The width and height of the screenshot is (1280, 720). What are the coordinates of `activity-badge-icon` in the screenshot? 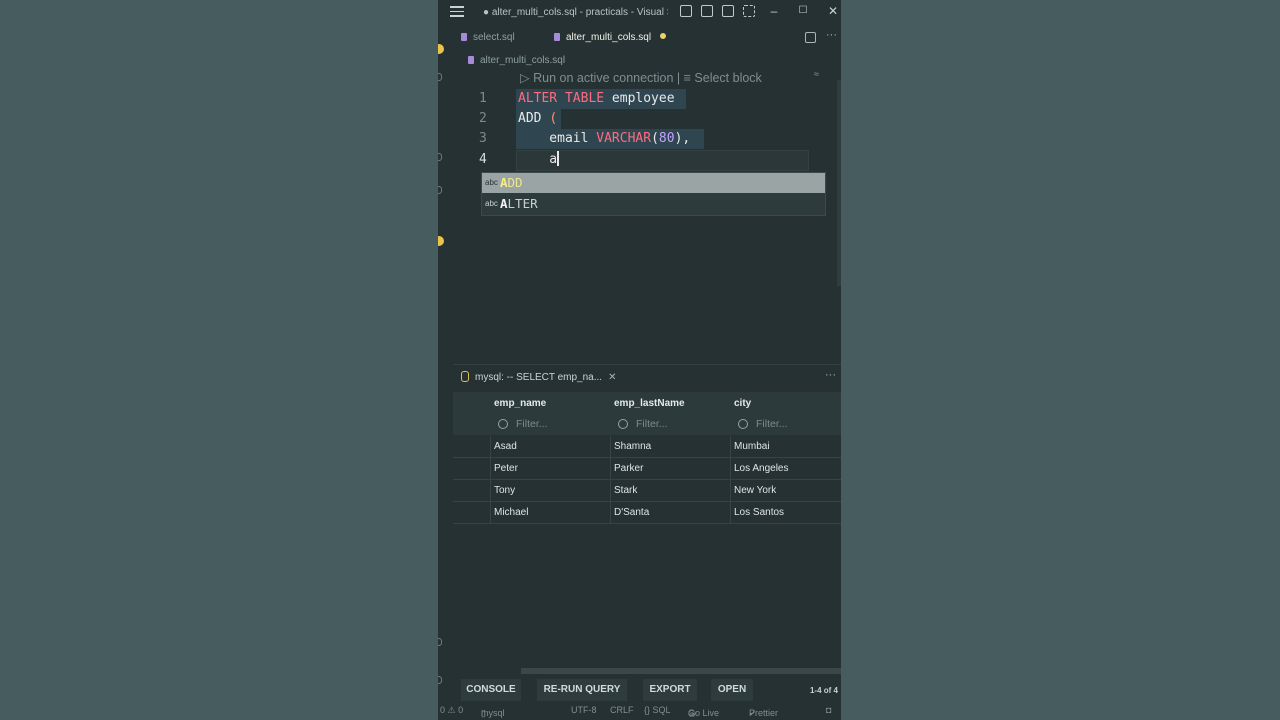 It's located at (441, 241).